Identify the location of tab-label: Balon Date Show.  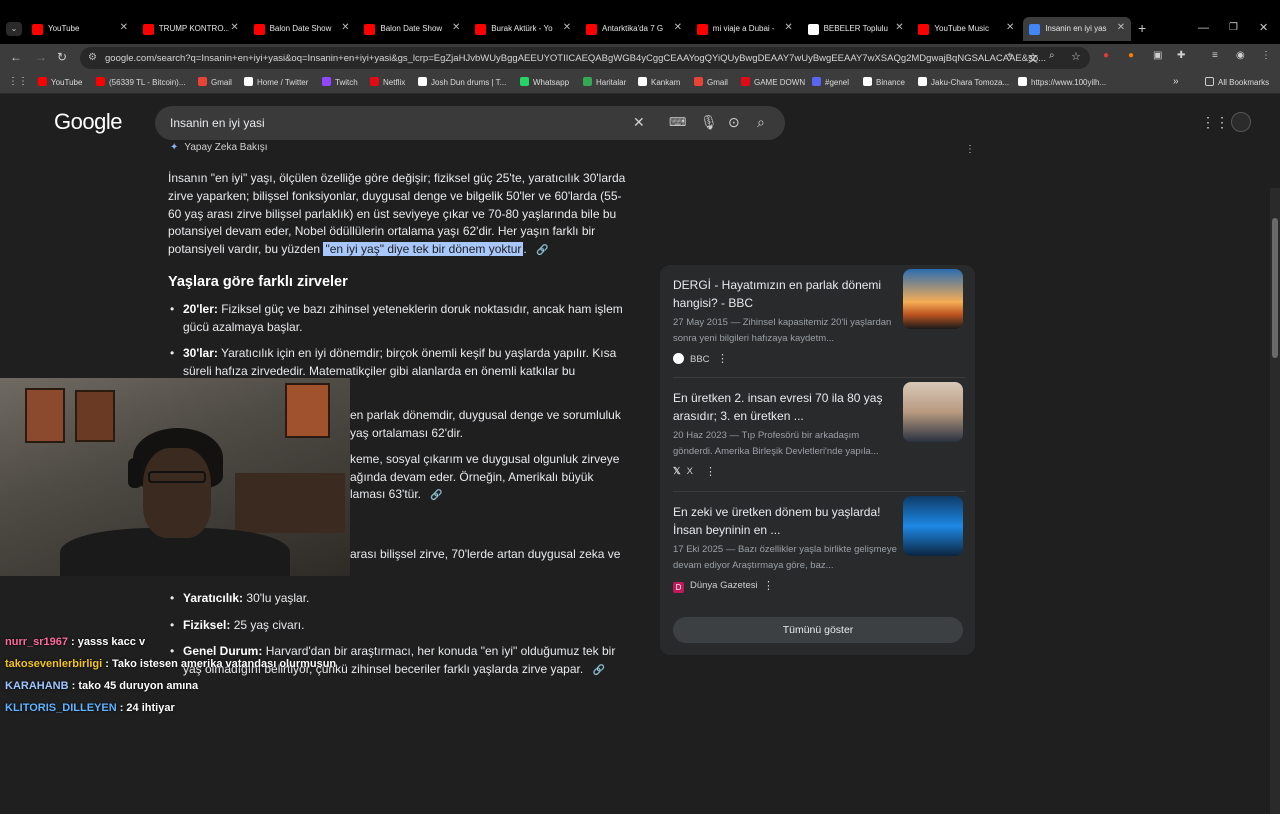
(411, 28).